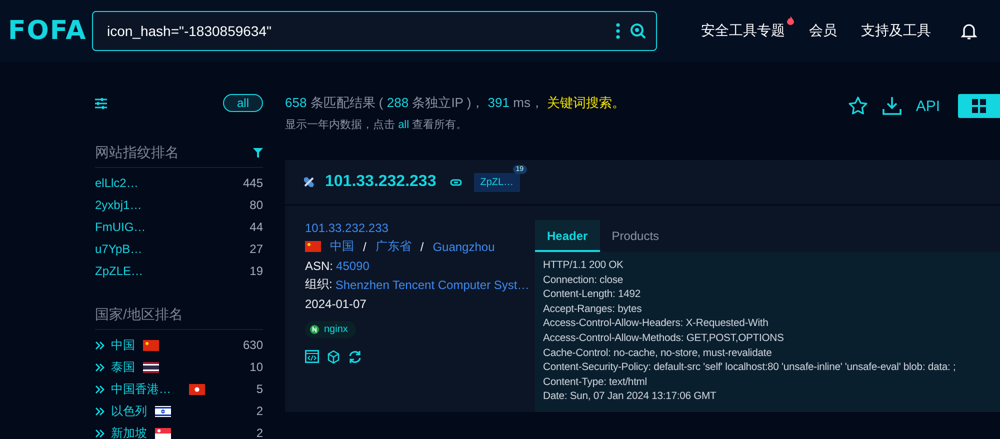  I want to click on search-field: icon_hash="-1830859634", so click(374, 31).